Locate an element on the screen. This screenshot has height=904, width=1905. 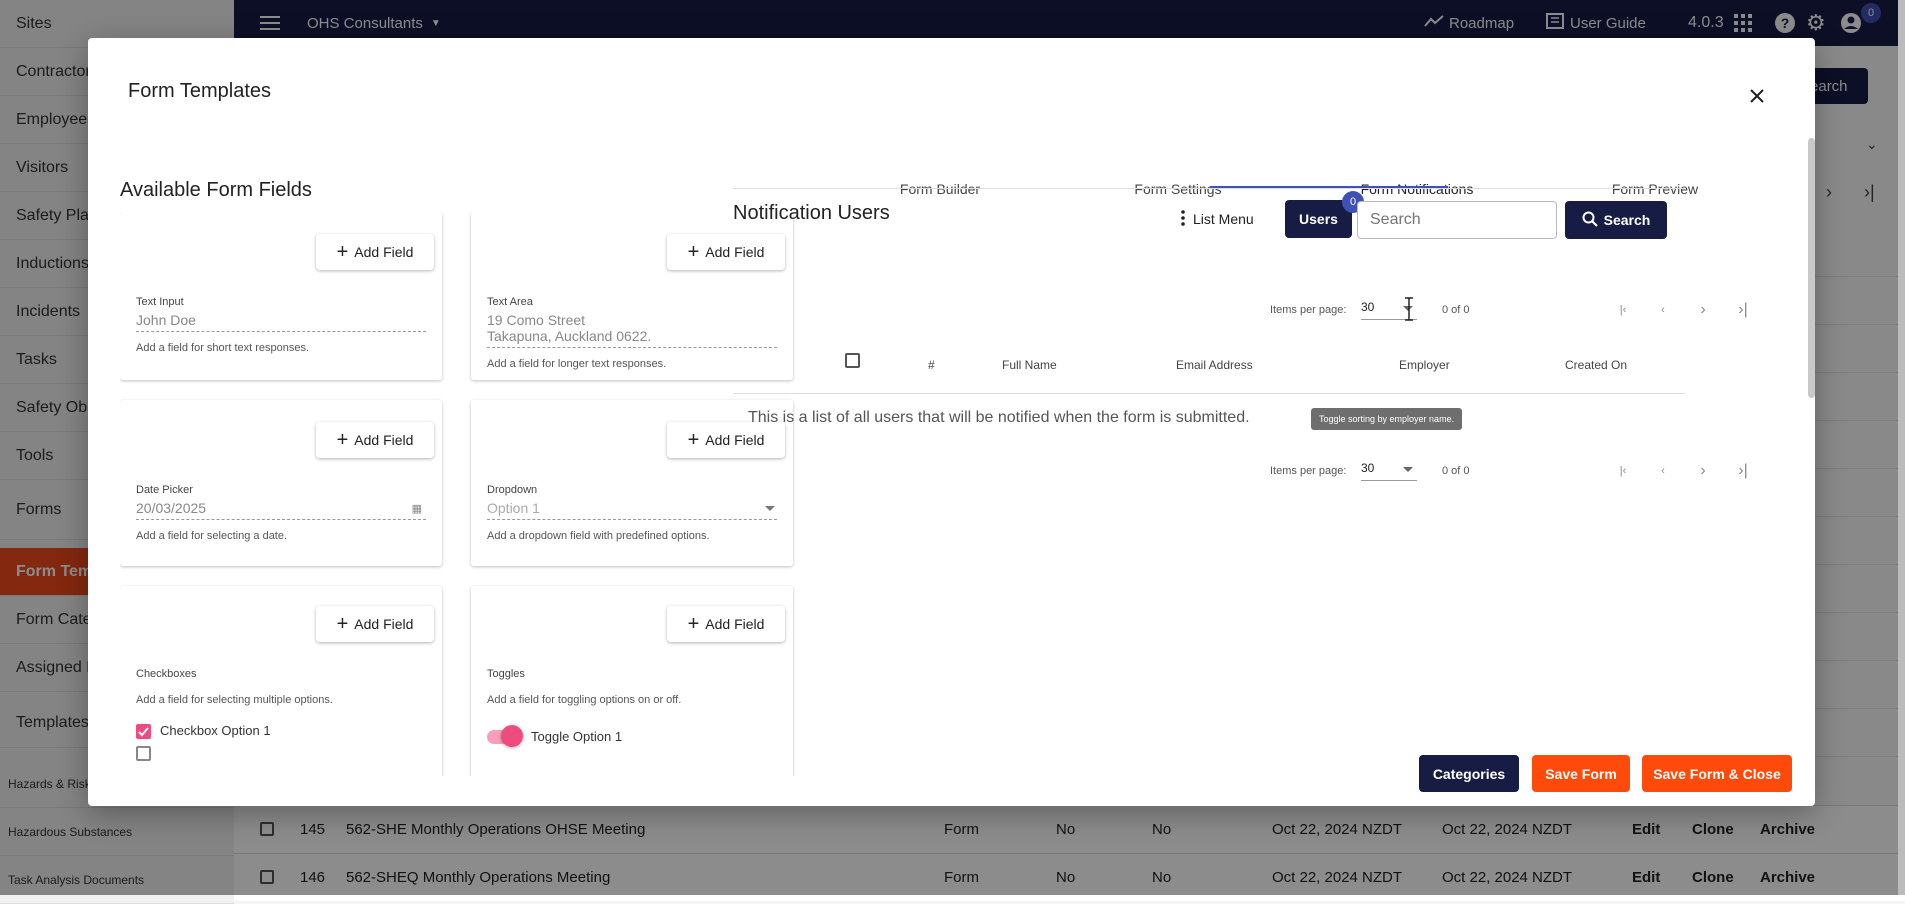
field-label: Checkboxes is located at coordinates (166, 674).